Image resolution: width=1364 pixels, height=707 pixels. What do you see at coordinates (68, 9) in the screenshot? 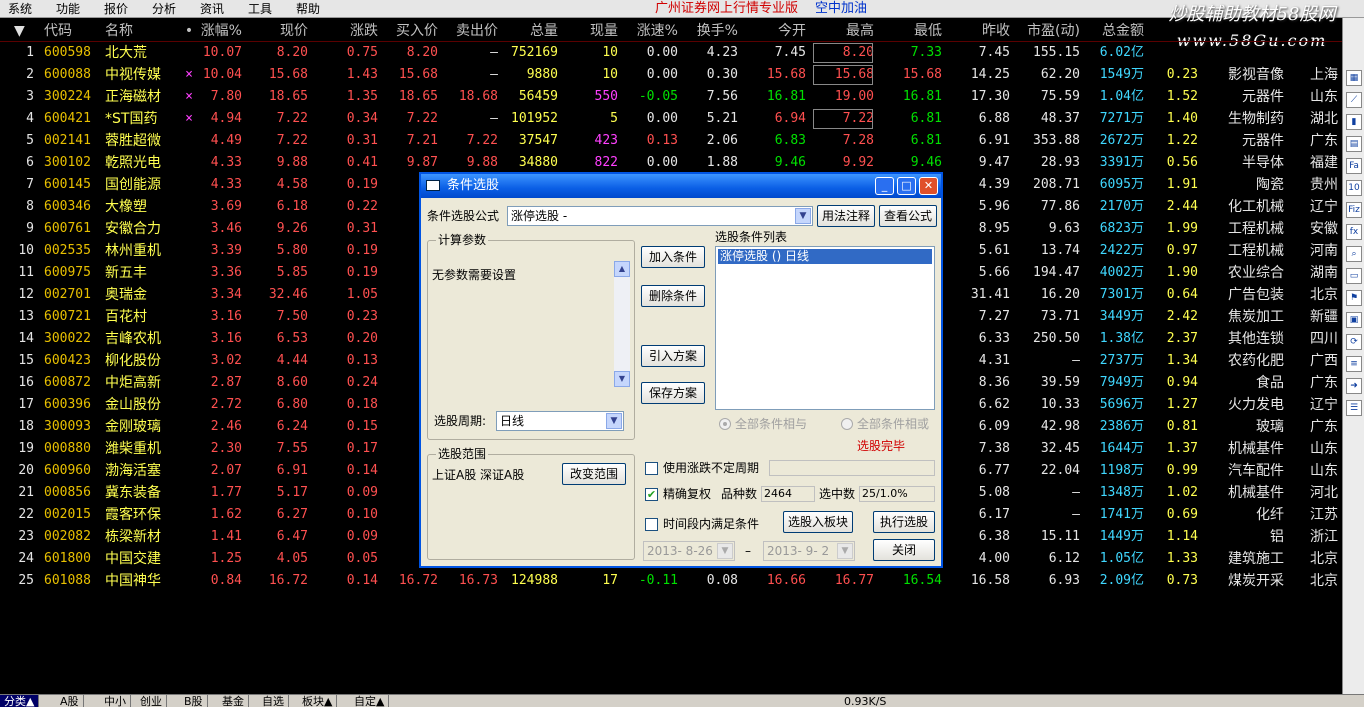
I see `menu-function: 功能` at bounding box center [68, 9].